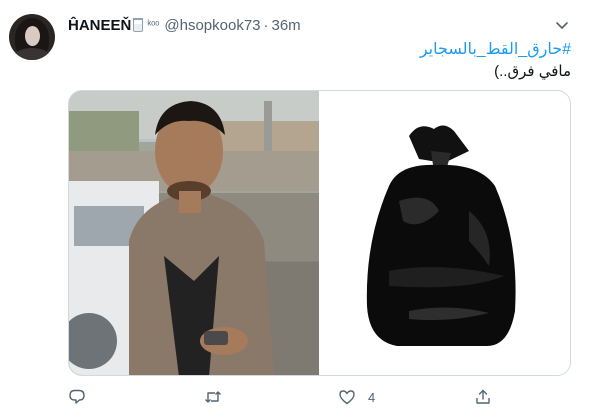  I want to click on like-action: 4, so click(356, 397).